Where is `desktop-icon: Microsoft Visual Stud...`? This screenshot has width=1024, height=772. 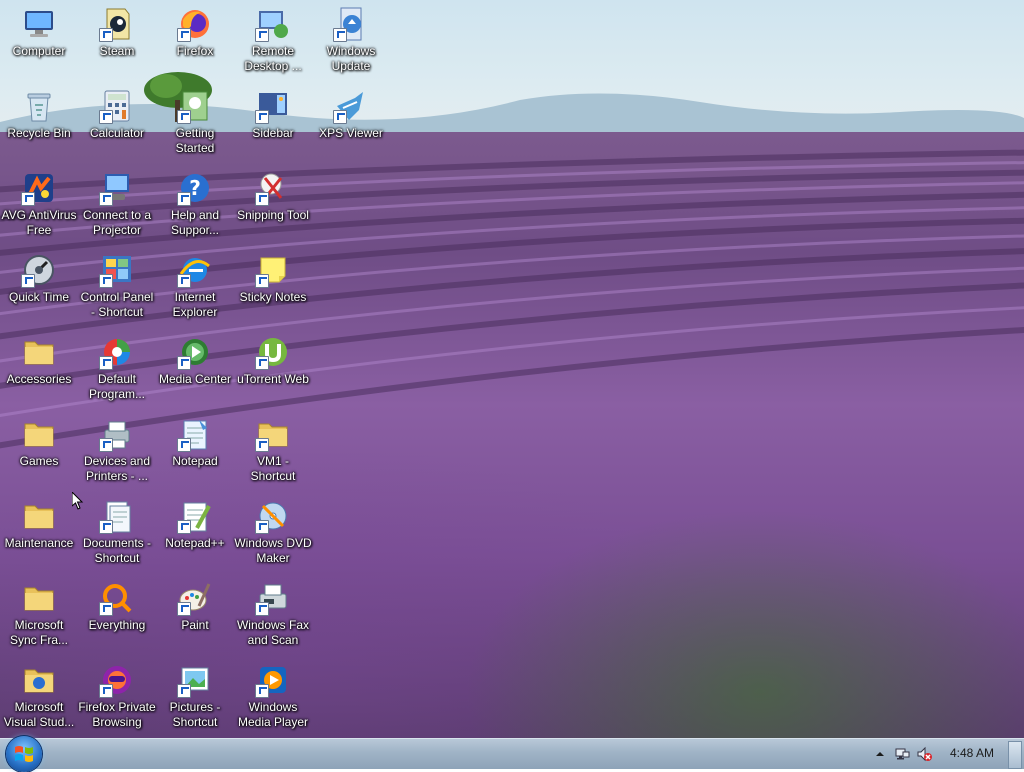
desktop-icon: Microsoft Visual Stud... is located at coordinates (39, 696).